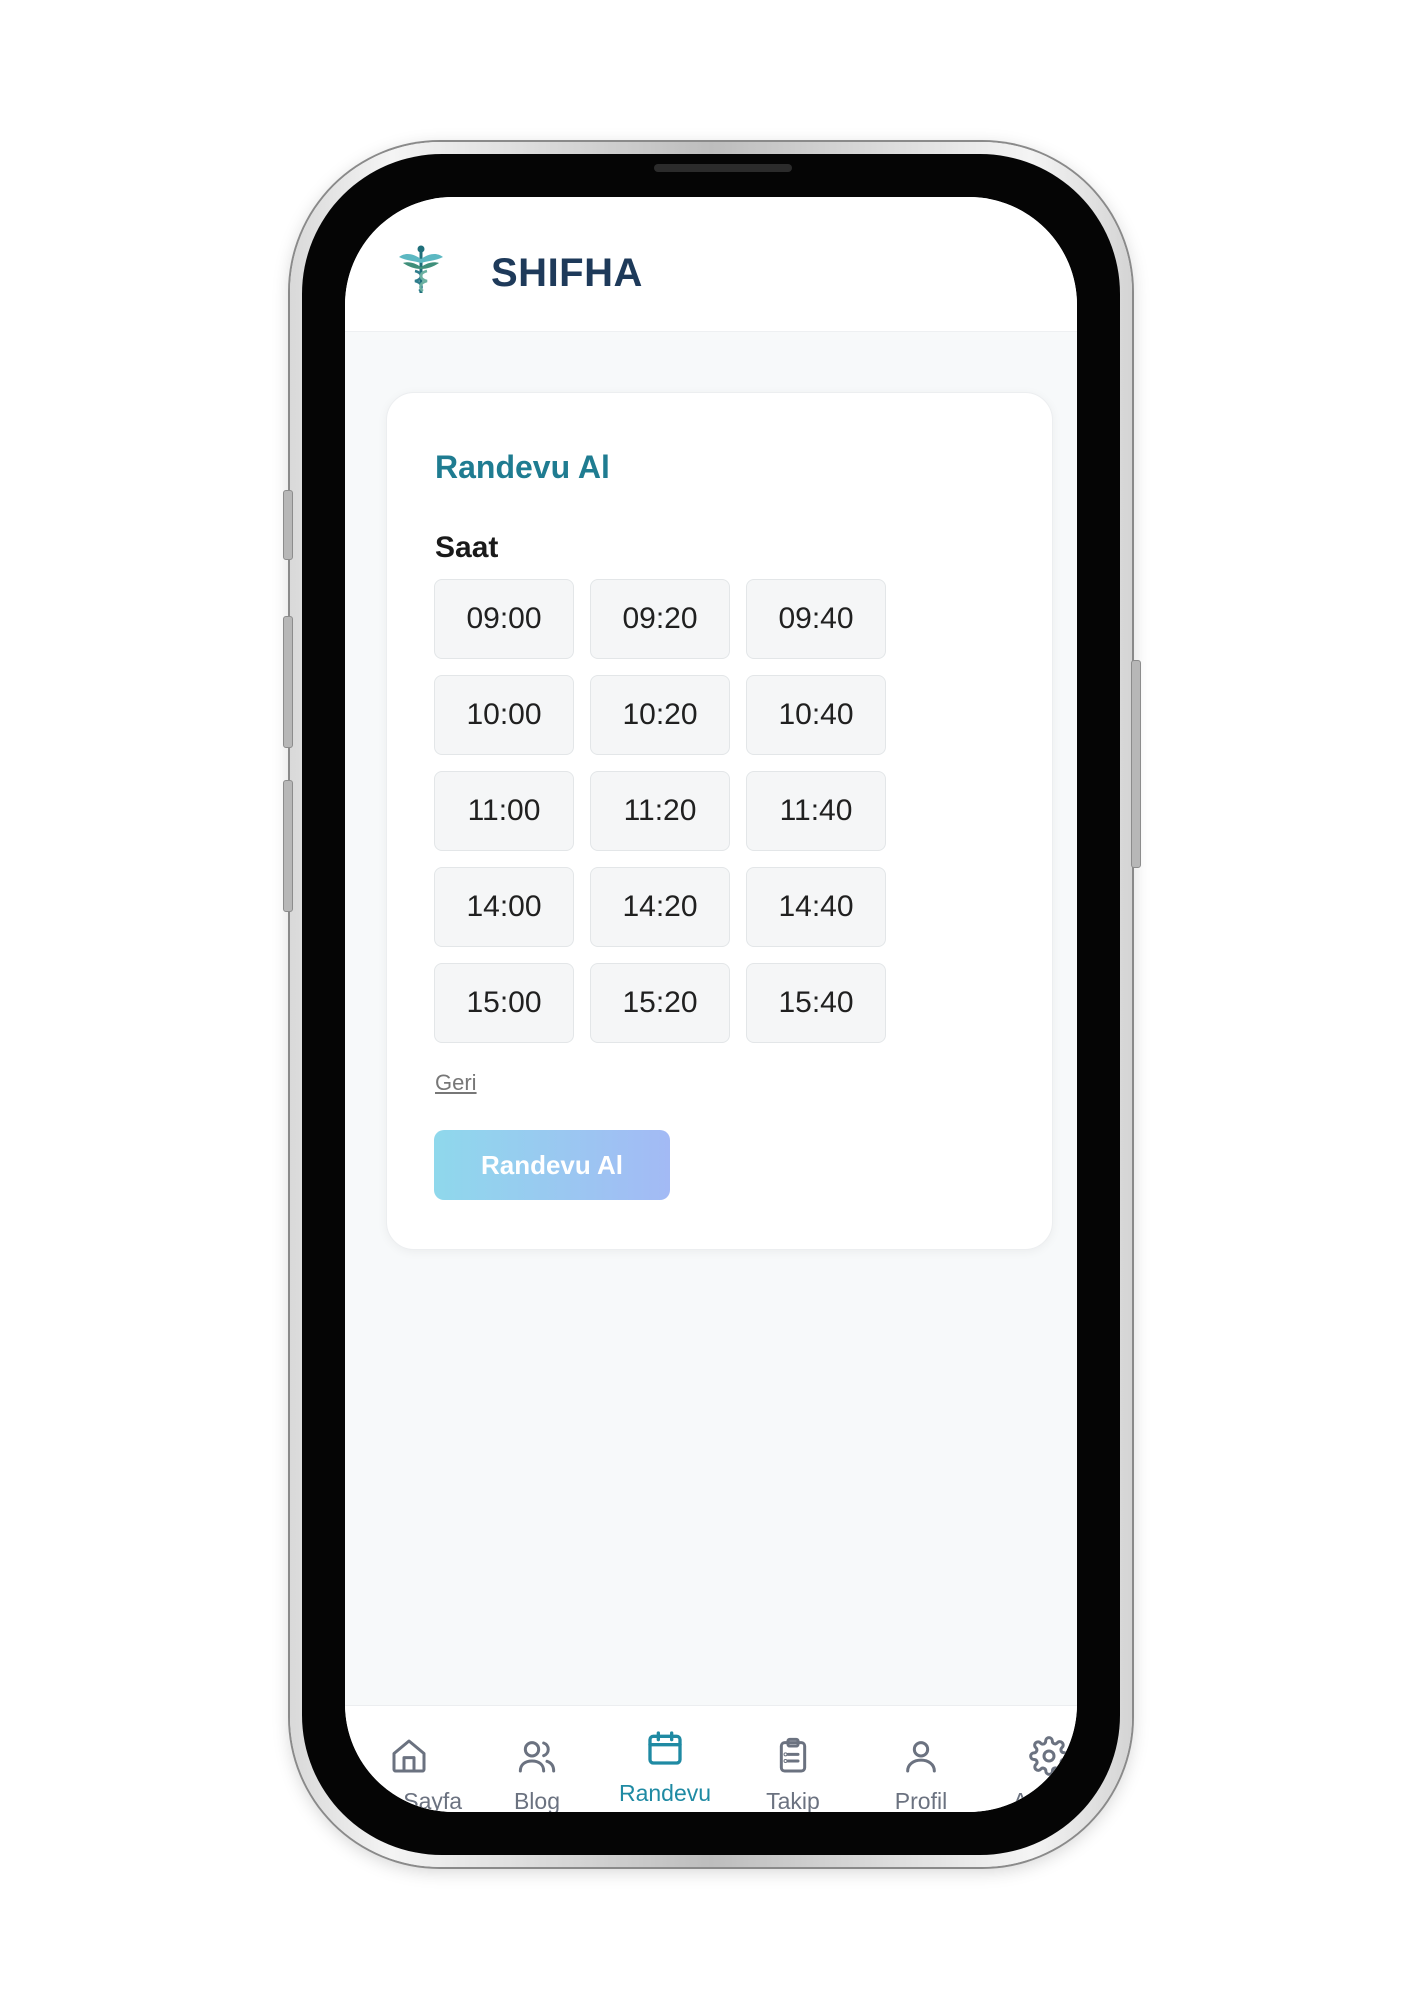 The width and height of the screenshot is (1414, 2000). Describe the element at coordinates (409, 1756) in the screenshot. I see `home-icon` at that location.